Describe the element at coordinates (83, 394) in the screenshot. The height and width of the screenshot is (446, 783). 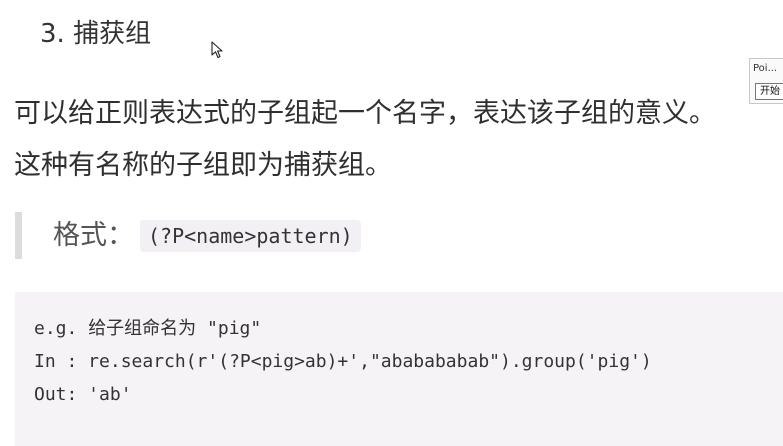
I see `code-line-output: Out: 'ab'` at that location.